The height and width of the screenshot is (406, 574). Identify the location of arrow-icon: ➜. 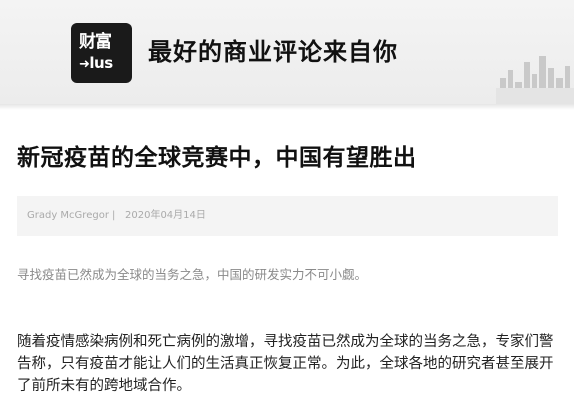
(84, 64).